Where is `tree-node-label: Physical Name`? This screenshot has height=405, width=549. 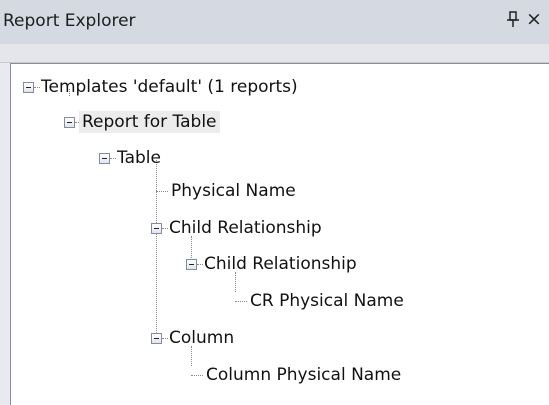 tree-node-label: Physical Name is located at coordinates (233, 191).